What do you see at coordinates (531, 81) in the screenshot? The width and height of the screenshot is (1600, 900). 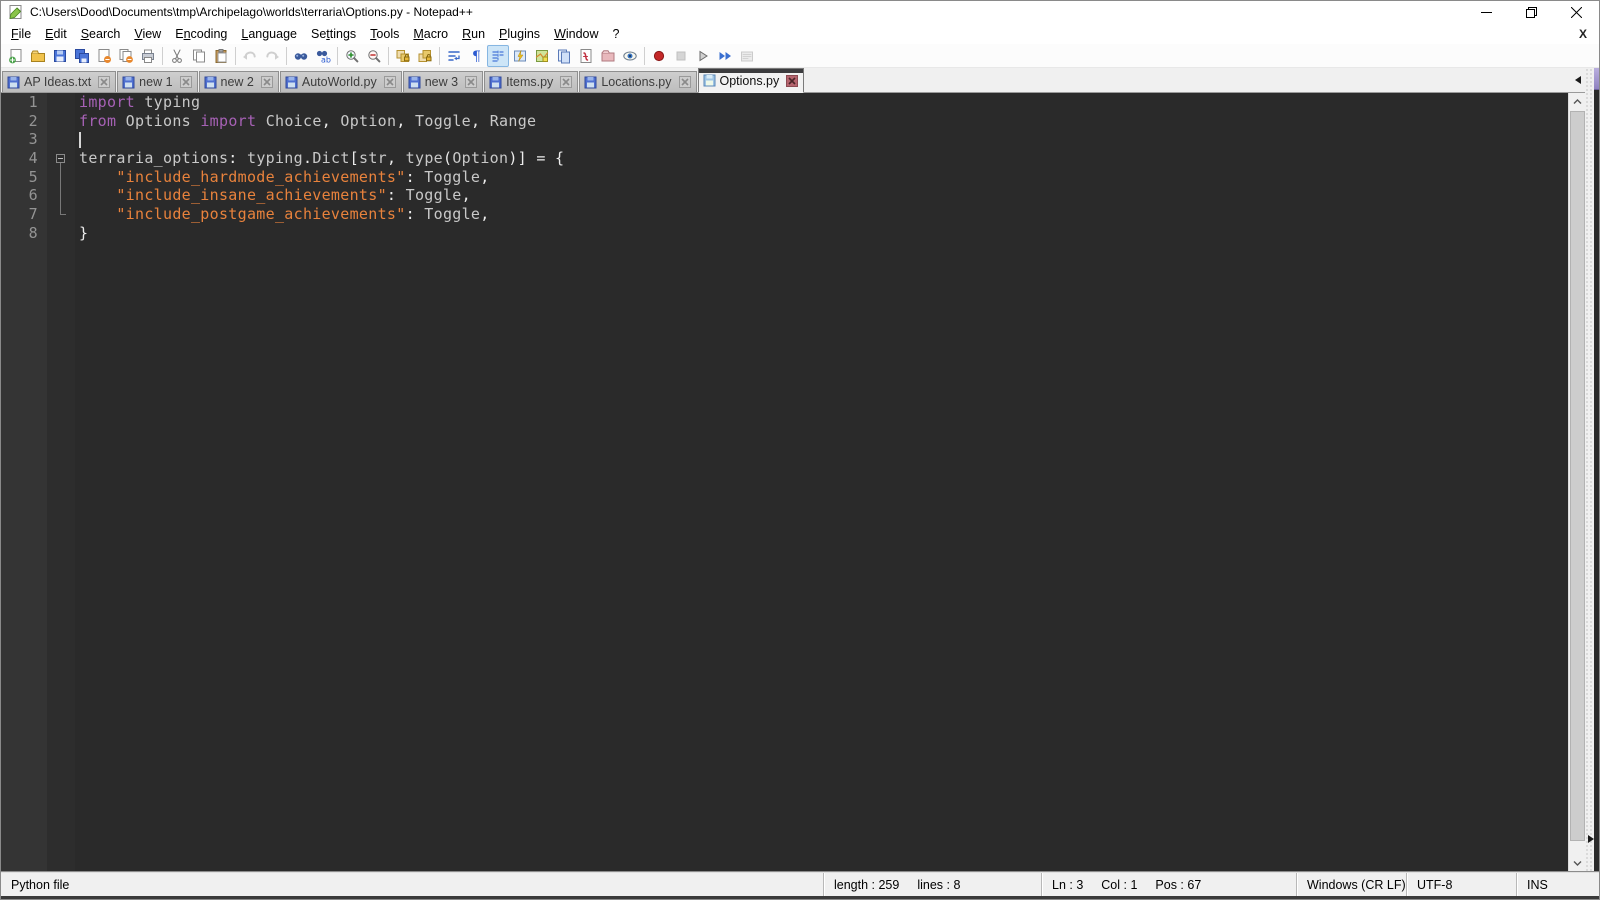 I see `tab-items-py: Items.py` at bounding box center [531, 81].